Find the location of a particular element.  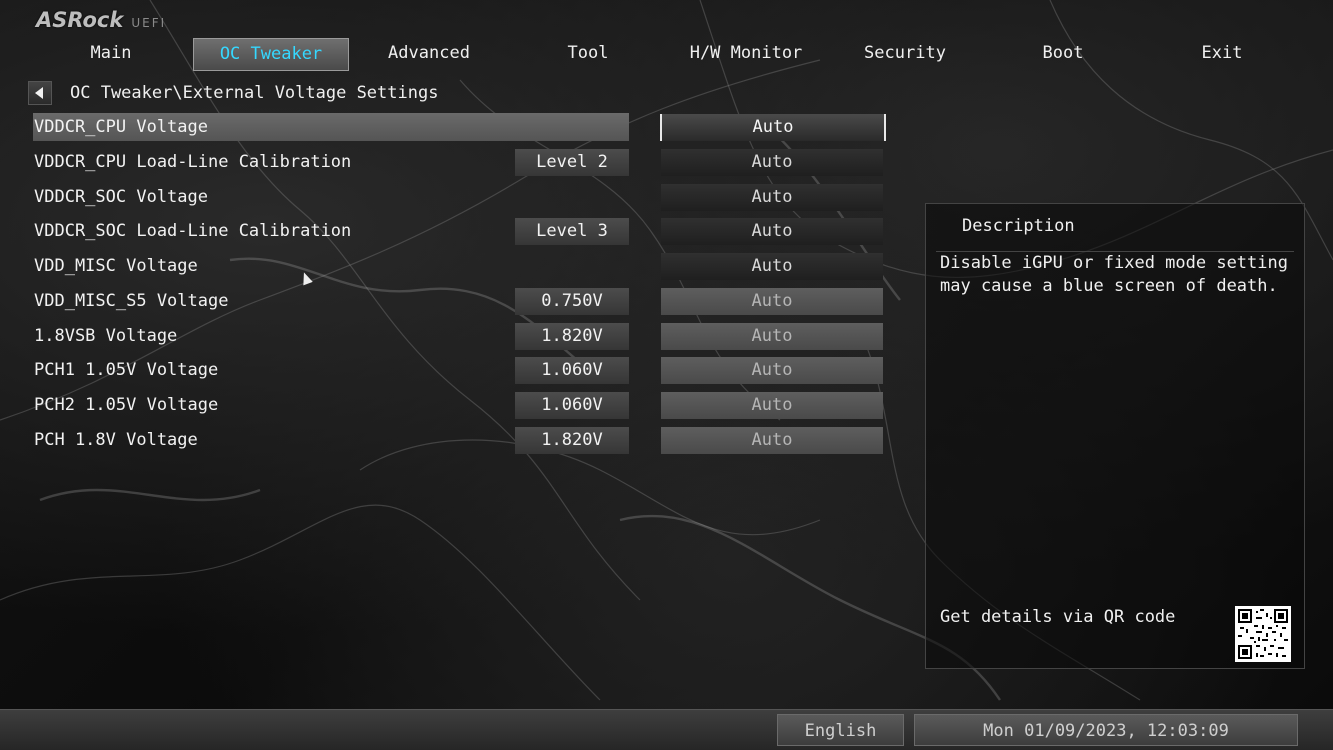

tab-hw-monitor: H/W Monitor is located at coordinates (746, 54).